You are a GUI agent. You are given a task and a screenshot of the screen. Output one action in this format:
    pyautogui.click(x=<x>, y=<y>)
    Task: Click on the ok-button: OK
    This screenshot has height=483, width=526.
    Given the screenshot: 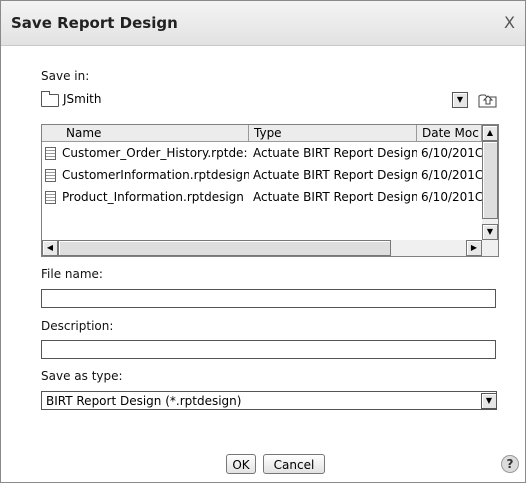 What is the action you would take?
    pyautogui.click(x=241, y=464)
    